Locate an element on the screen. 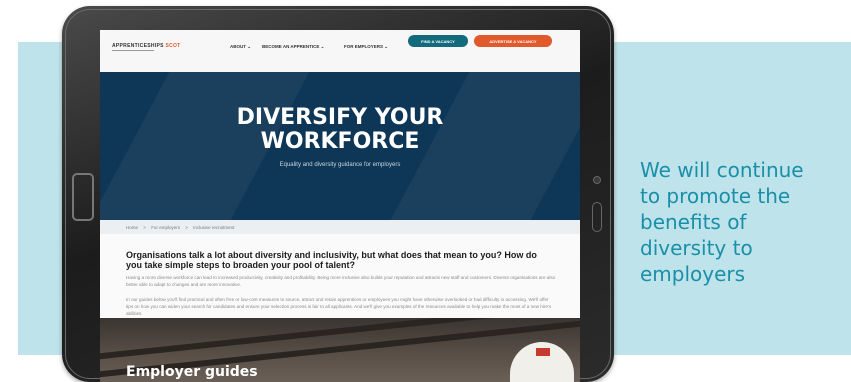 Image resolution: width=851 pixels, height=382 pixels. section-title: Employer guides is located at coordinates (192, 372).